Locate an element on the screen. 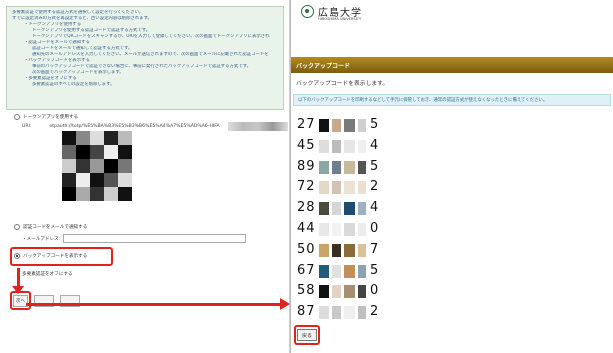 The height and width of the screenshot is (353, 613). backup-code-prefix: 72 is located at coordinates (306, 187).